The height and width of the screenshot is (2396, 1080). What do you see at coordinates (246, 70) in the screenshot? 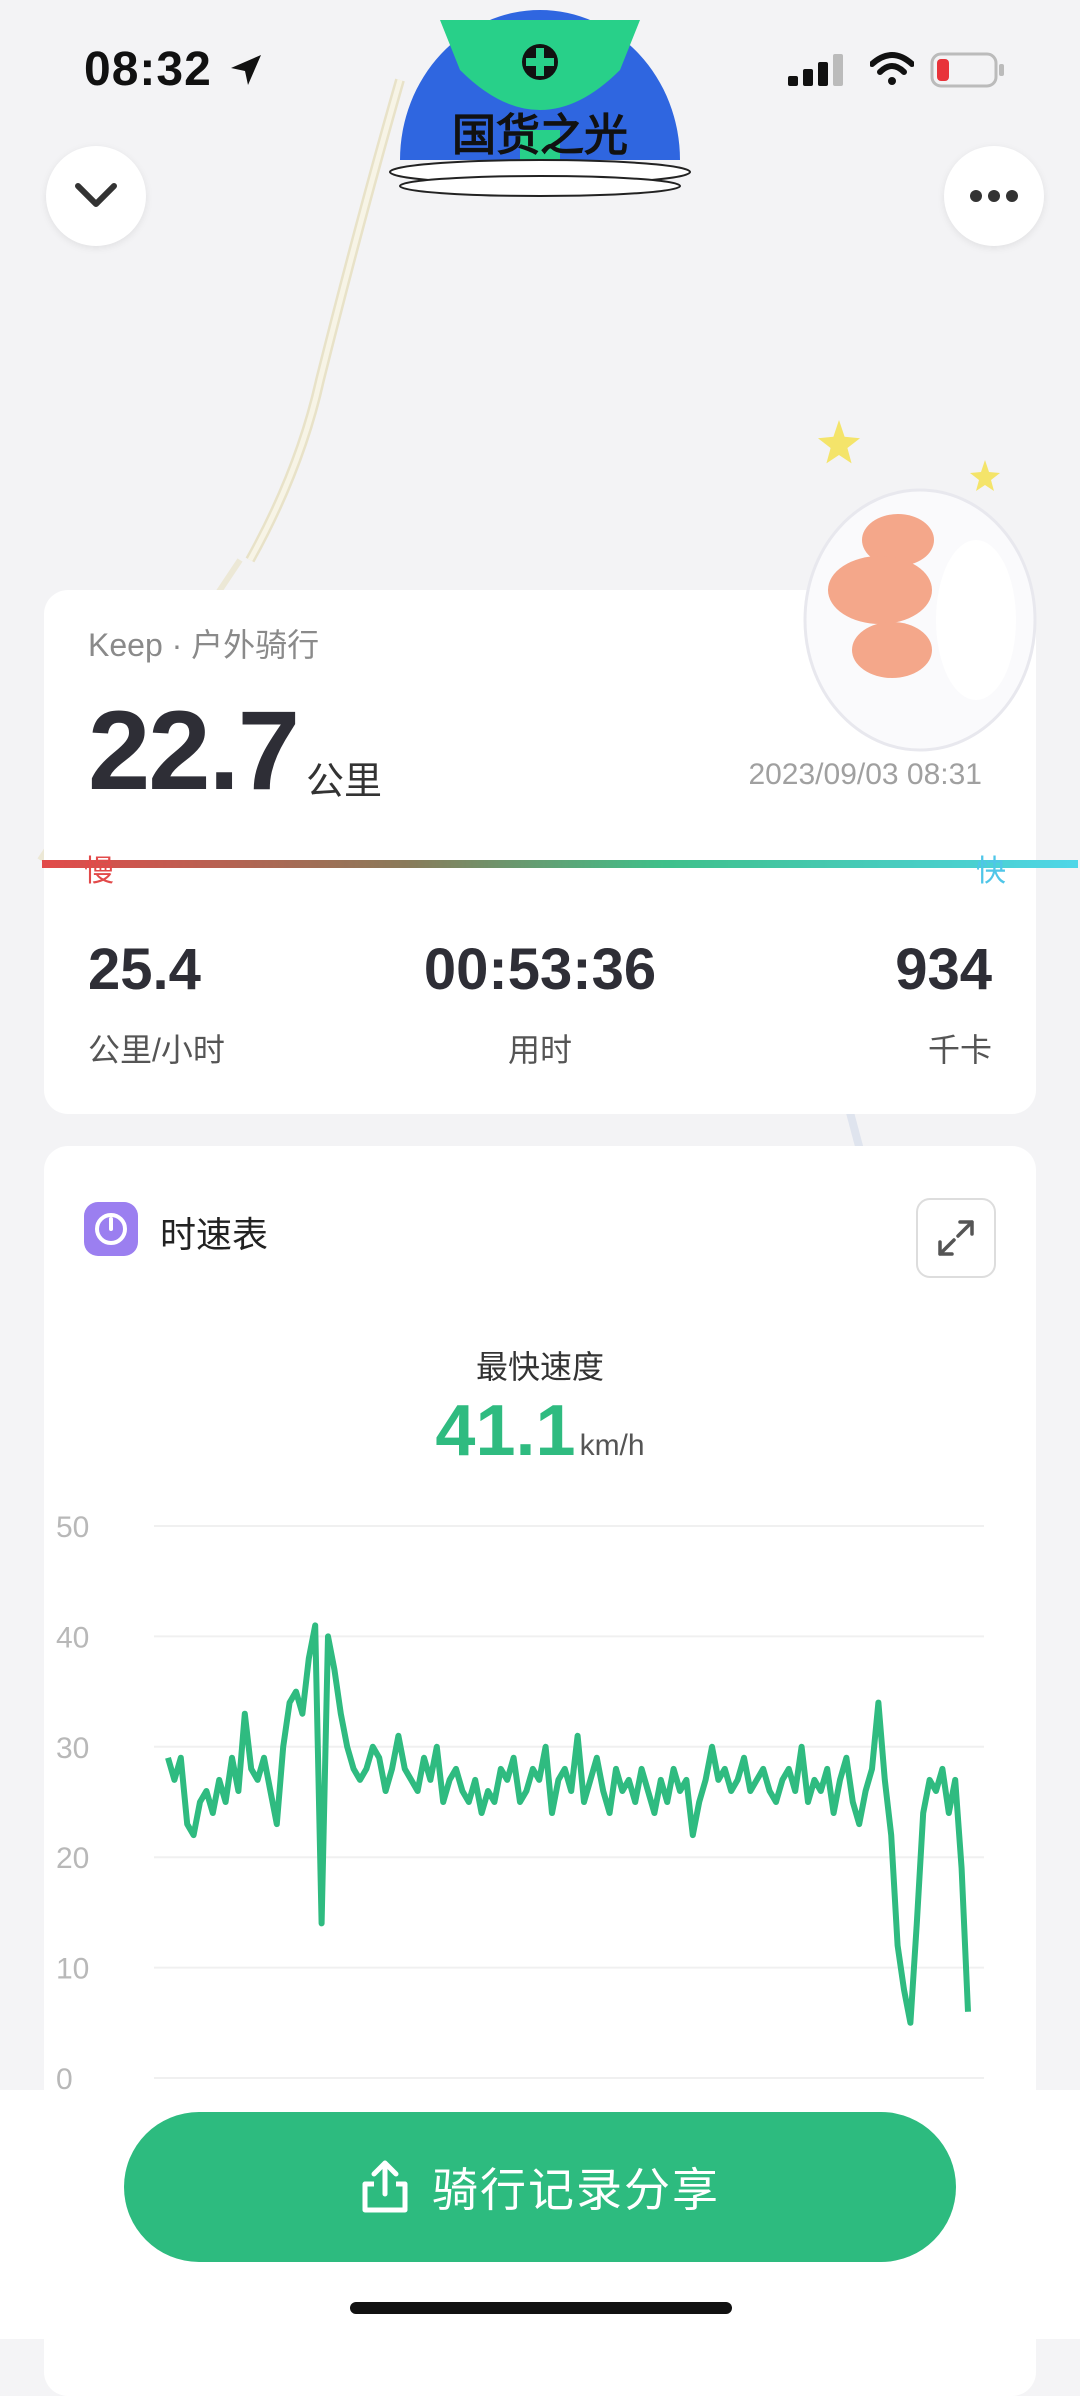
I see `location-arrow-icon` at bounding box center [246, 70].